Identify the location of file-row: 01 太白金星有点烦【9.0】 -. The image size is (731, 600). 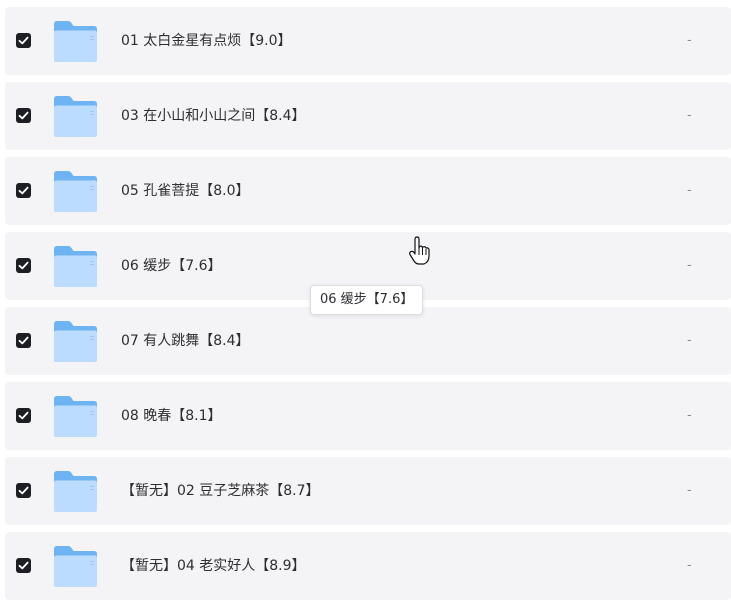
(368, 41).